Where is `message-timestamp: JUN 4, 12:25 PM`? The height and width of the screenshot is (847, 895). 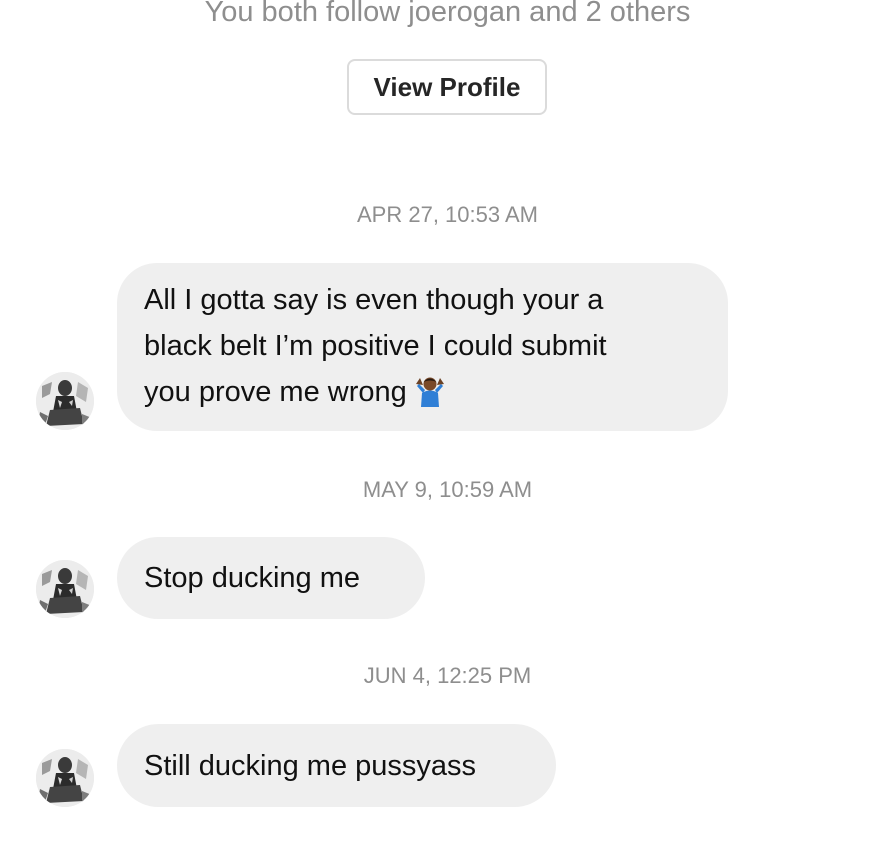
message-timestamp: JUN 4, 12:25 PM is located at coordinates (447, 675).